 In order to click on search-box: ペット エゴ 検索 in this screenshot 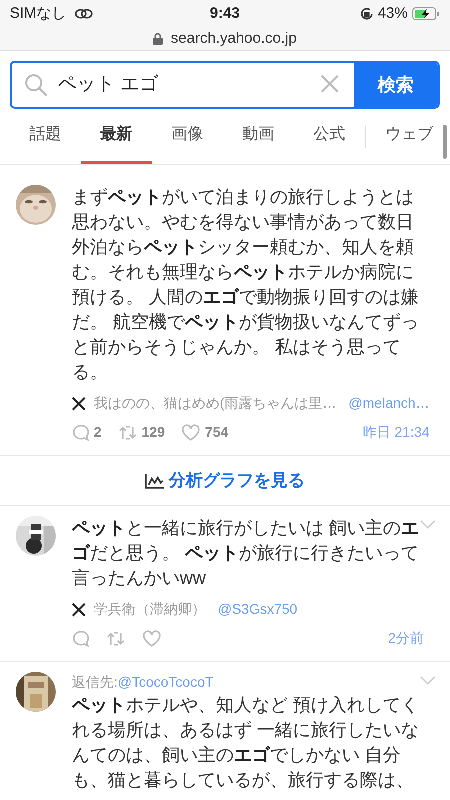, I will do `click(225, 85)`.